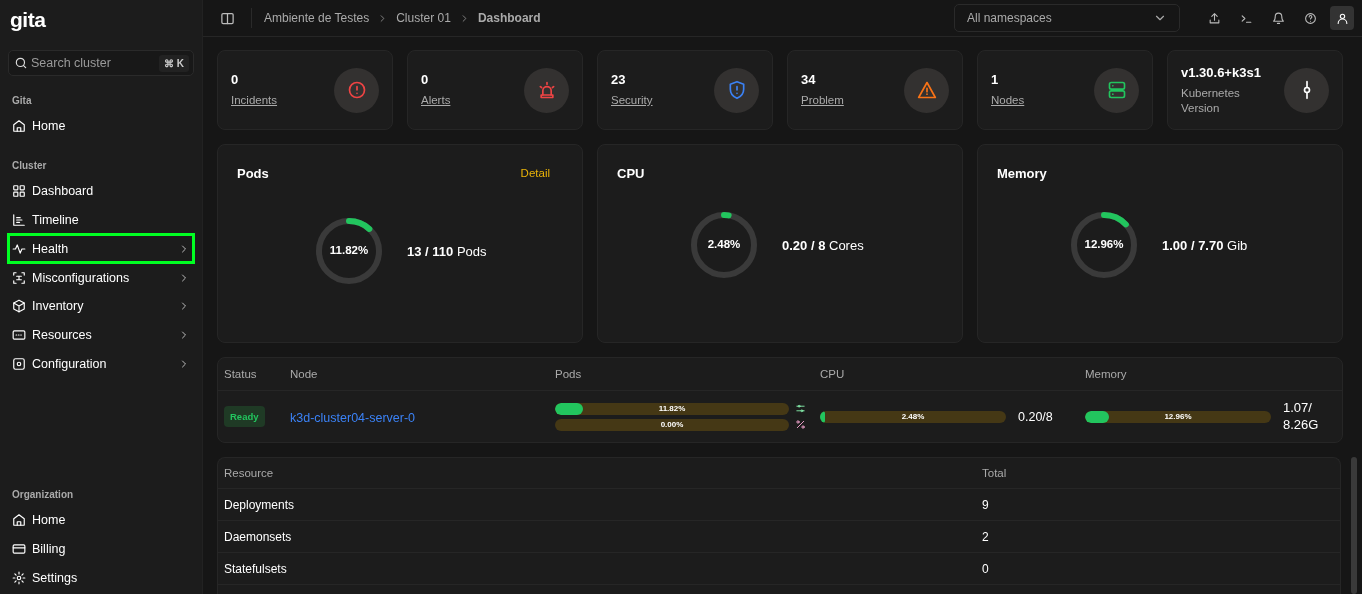  What do you see at coordinates (1067, 18) in the screenshot?
I see `namespace-select: All namespaces` at bounding box center [1067, 18].